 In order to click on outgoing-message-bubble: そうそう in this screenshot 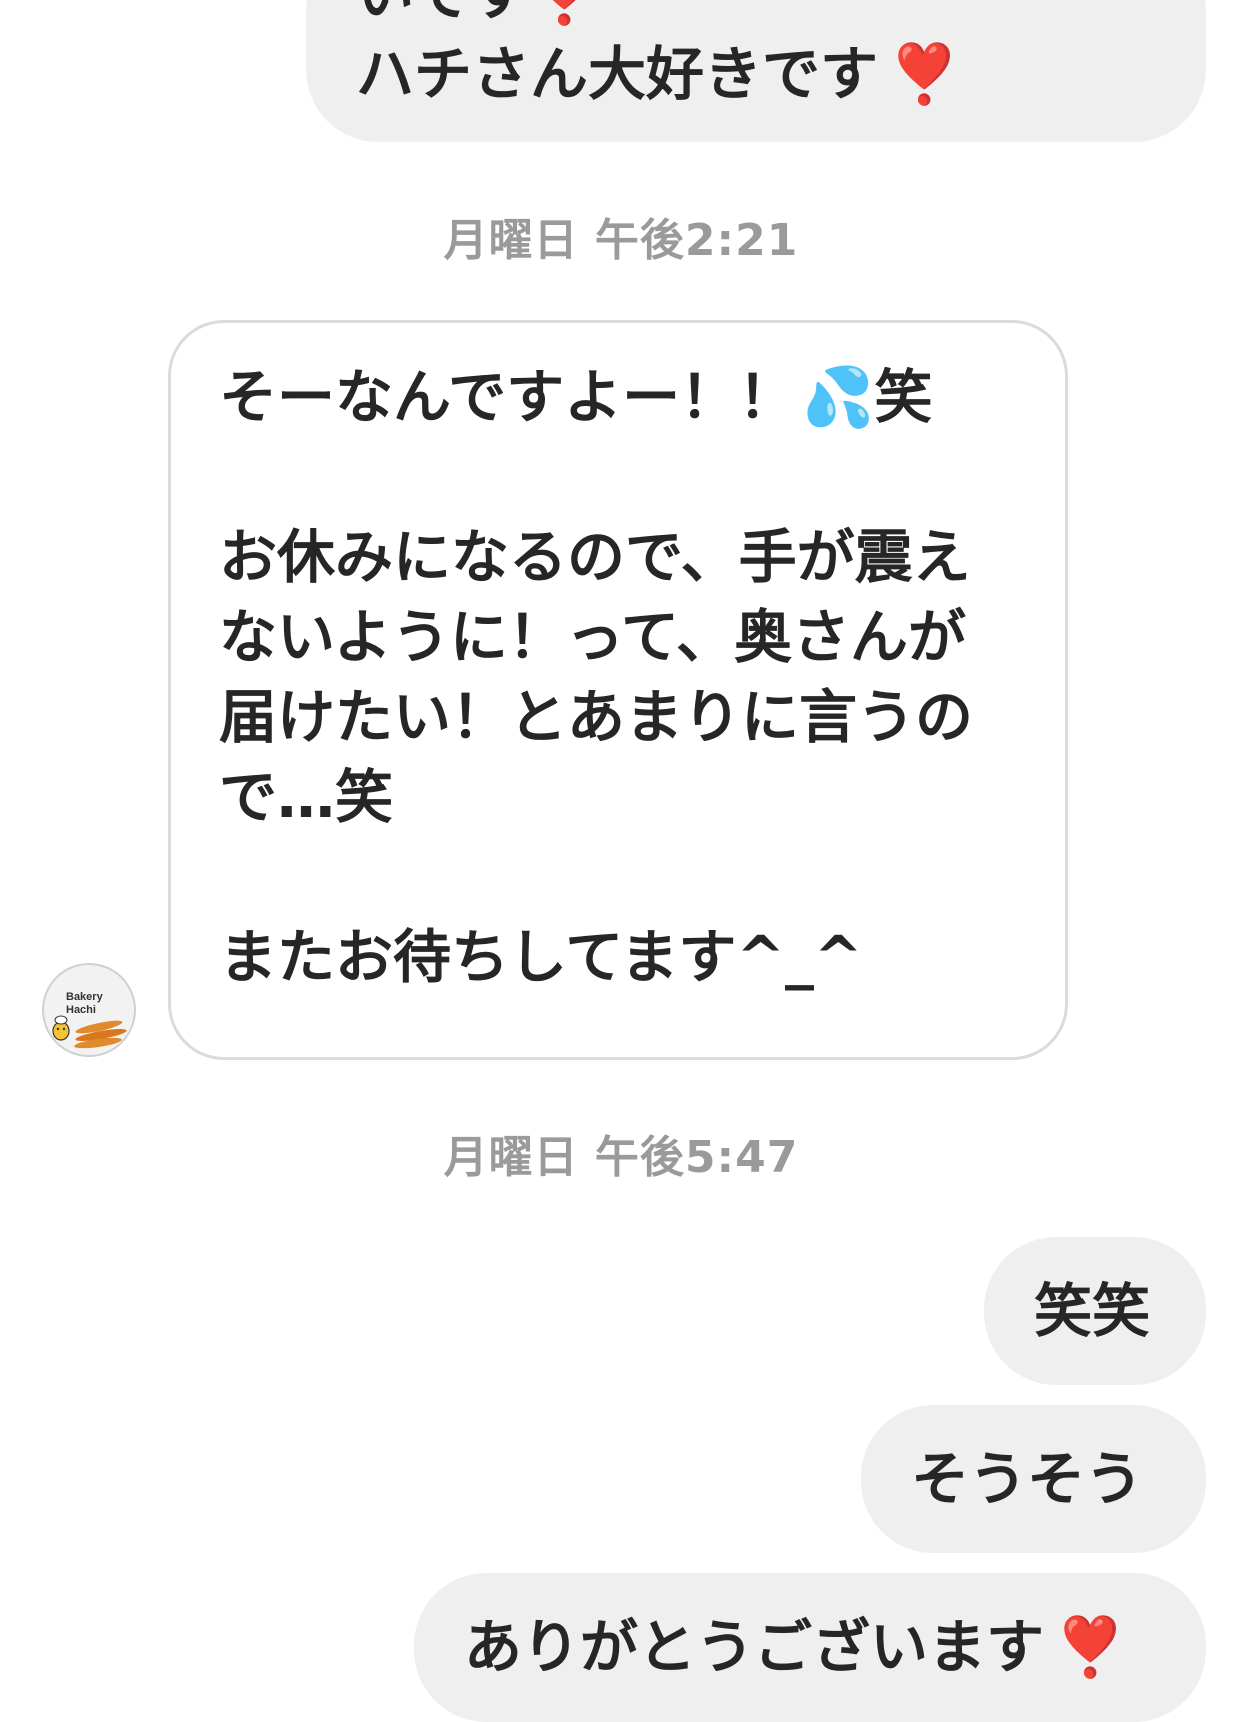, I will do `click(1033, 1479)`.